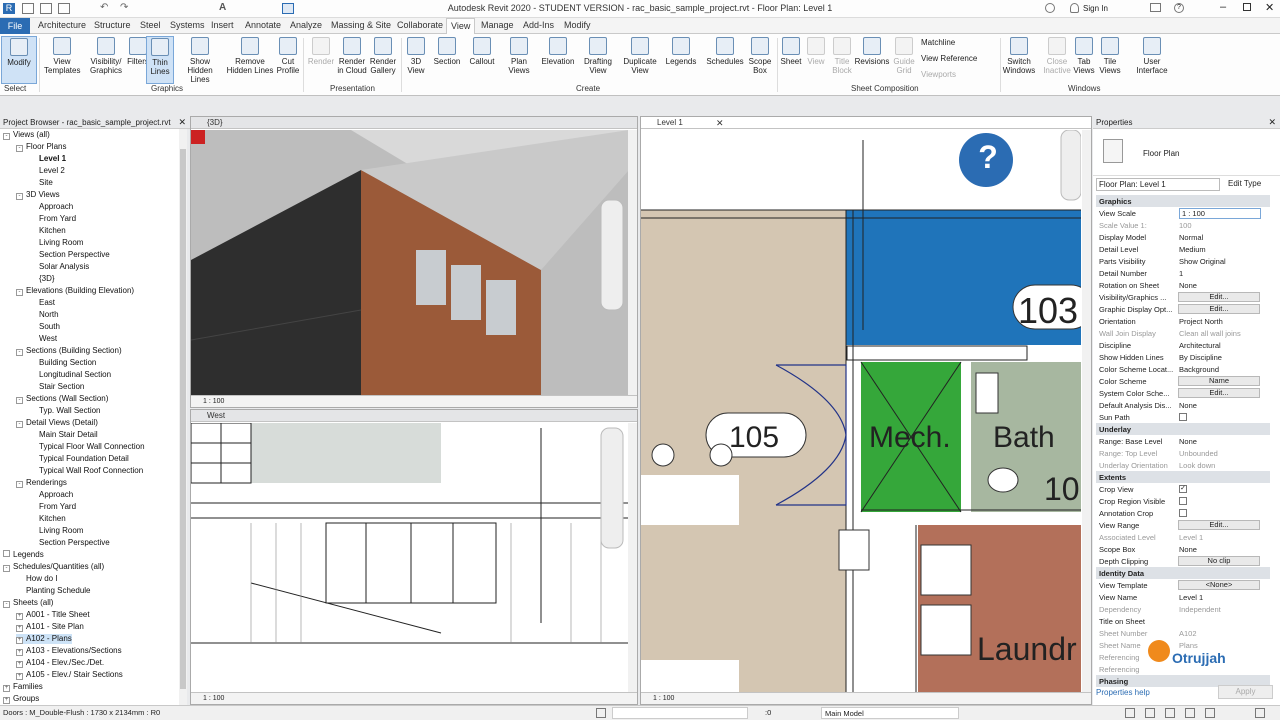  What do you see at coordinates (62, 399) in the screenshot?
I see `tree-item: - Sections (Wall Section)` at bounding box center [62, 399].